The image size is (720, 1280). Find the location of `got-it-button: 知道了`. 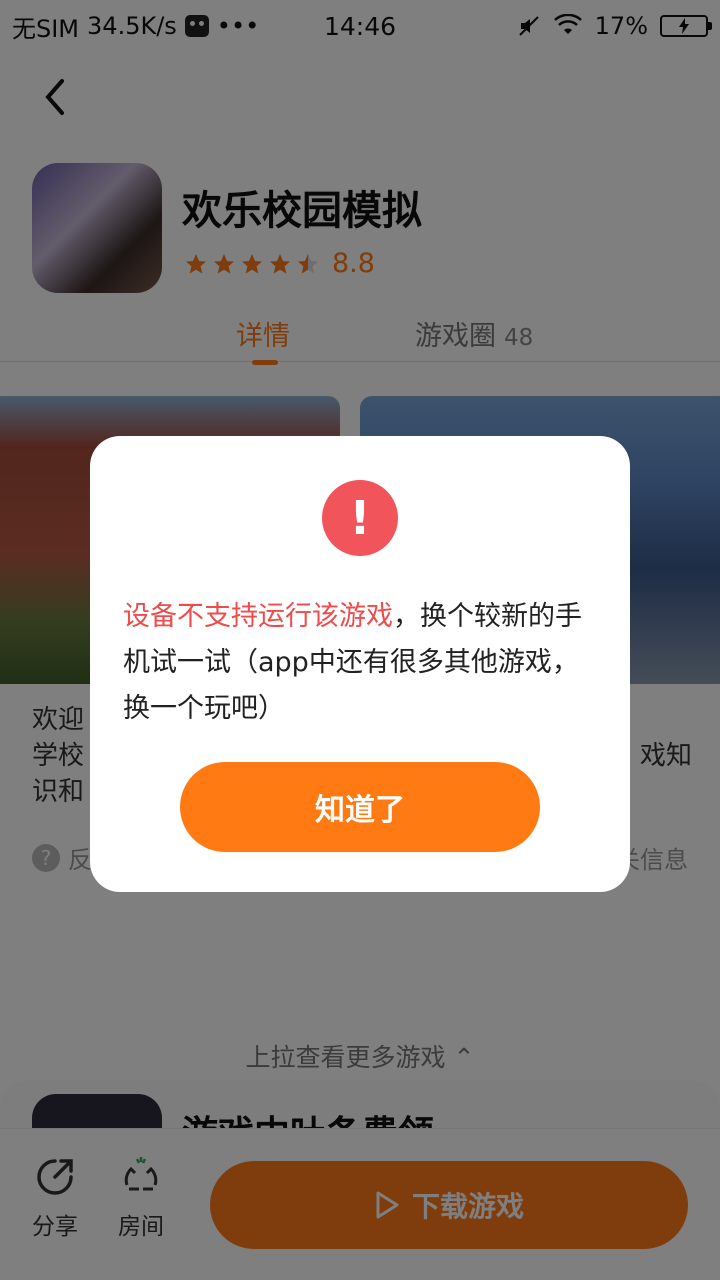

got-it-button: 知道了 is located at coordinates (360, 807).